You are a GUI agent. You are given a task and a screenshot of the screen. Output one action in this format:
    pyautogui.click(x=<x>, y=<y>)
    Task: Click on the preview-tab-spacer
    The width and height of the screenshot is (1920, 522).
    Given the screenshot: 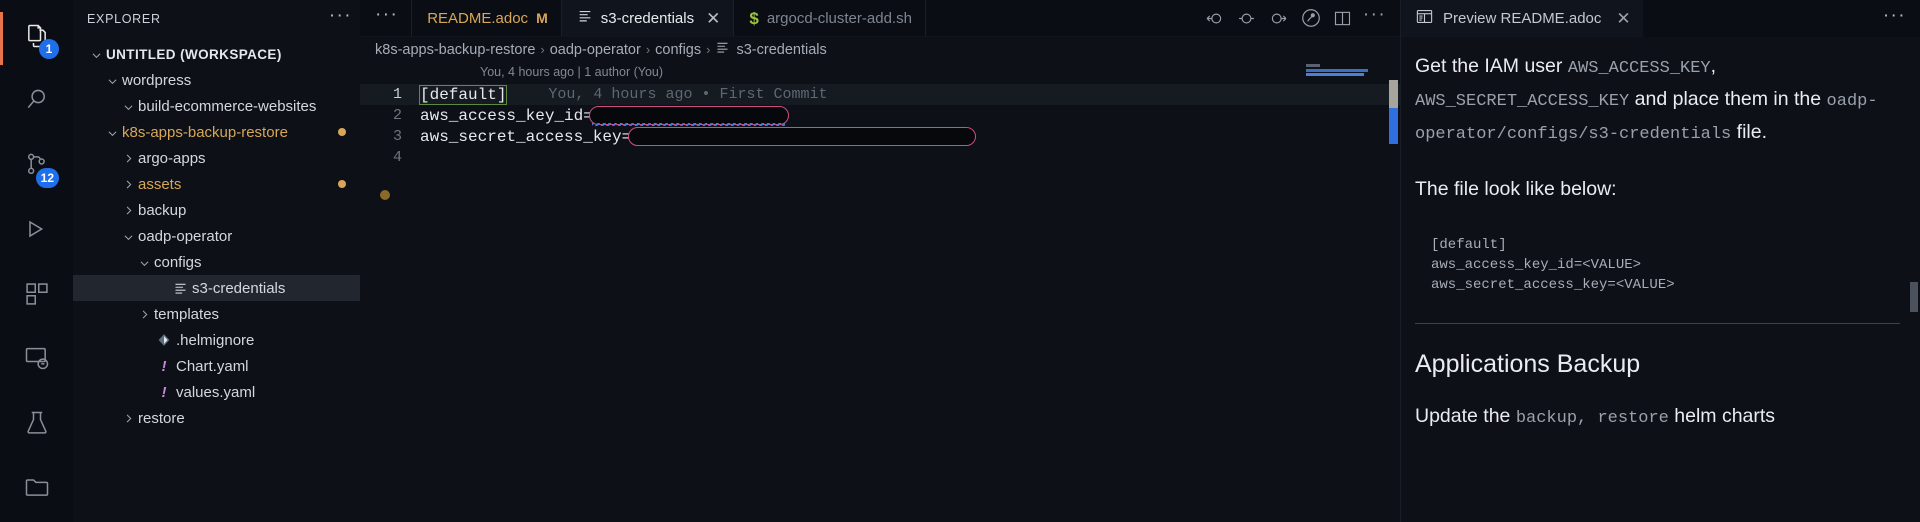 What is the action you would take?
    pyautogui.click(x=1755, y=18)
    